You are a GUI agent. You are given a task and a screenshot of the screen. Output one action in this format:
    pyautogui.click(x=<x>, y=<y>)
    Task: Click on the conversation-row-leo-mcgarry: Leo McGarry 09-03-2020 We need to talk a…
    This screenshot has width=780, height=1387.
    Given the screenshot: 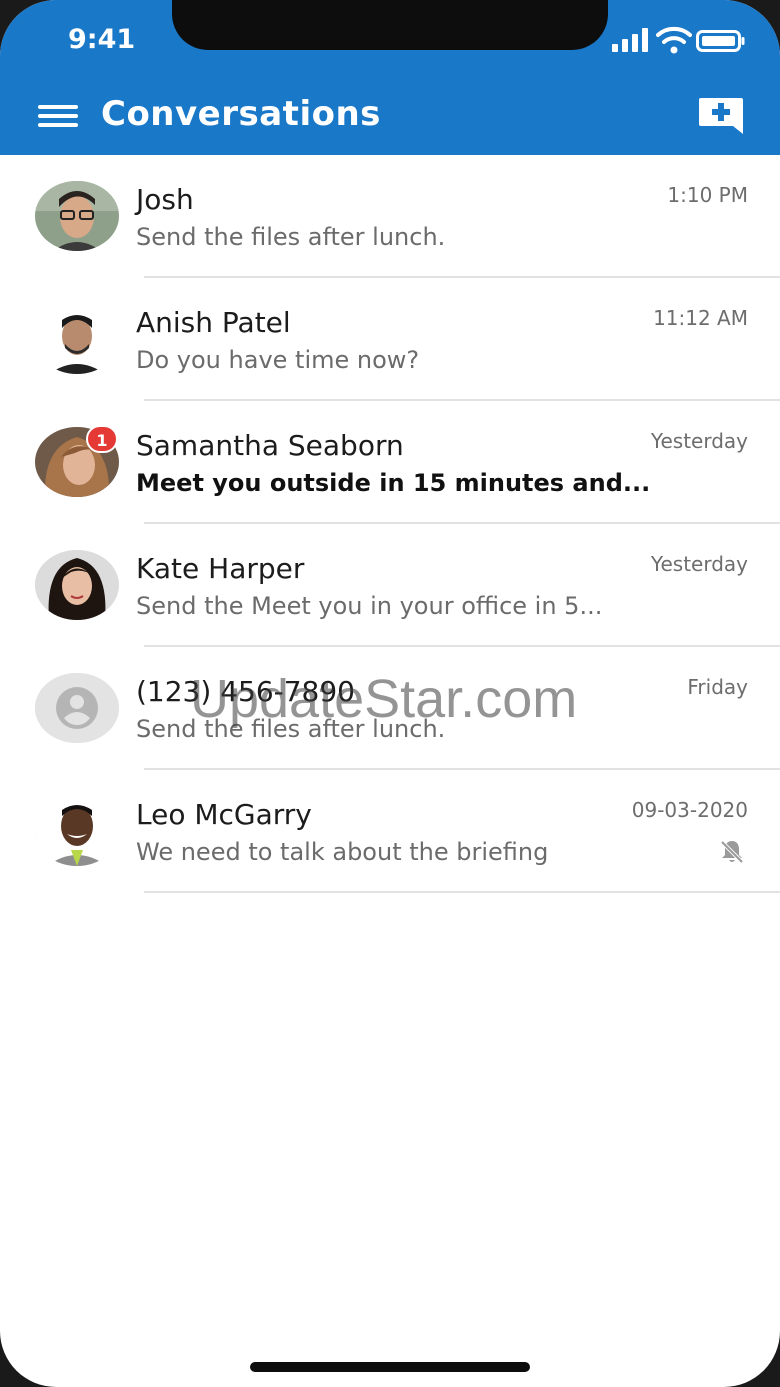 What is the action you would take?
    pyautogui.click(x=390, y=831)
    